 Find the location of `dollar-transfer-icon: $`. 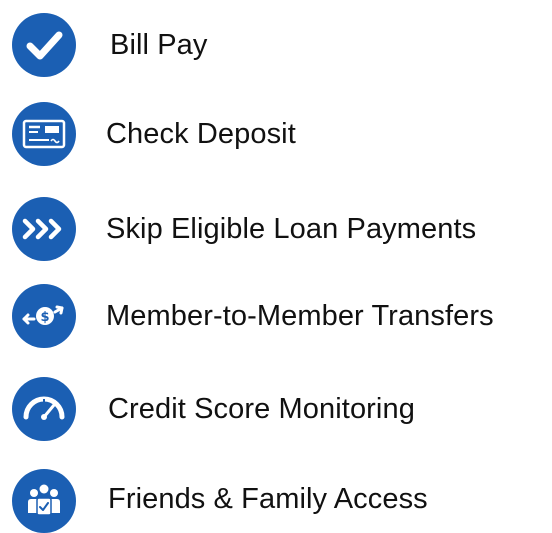

dollar-transfer-icon: $ is located at coordinates (44, 316).